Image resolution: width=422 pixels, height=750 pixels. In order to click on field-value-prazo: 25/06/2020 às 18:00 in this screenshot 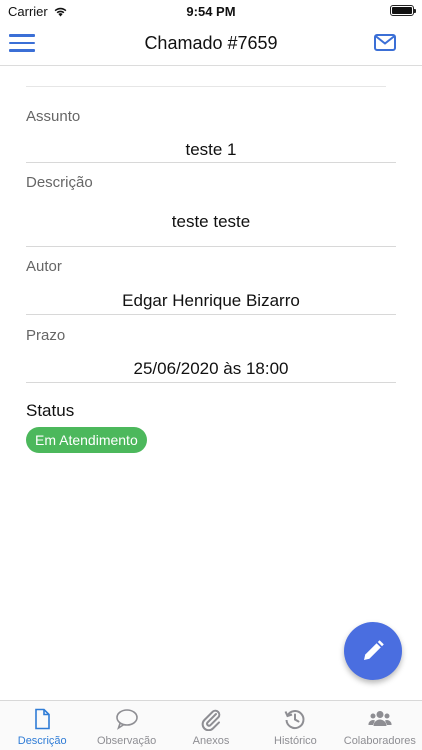, I will do `click(211, 368)`.